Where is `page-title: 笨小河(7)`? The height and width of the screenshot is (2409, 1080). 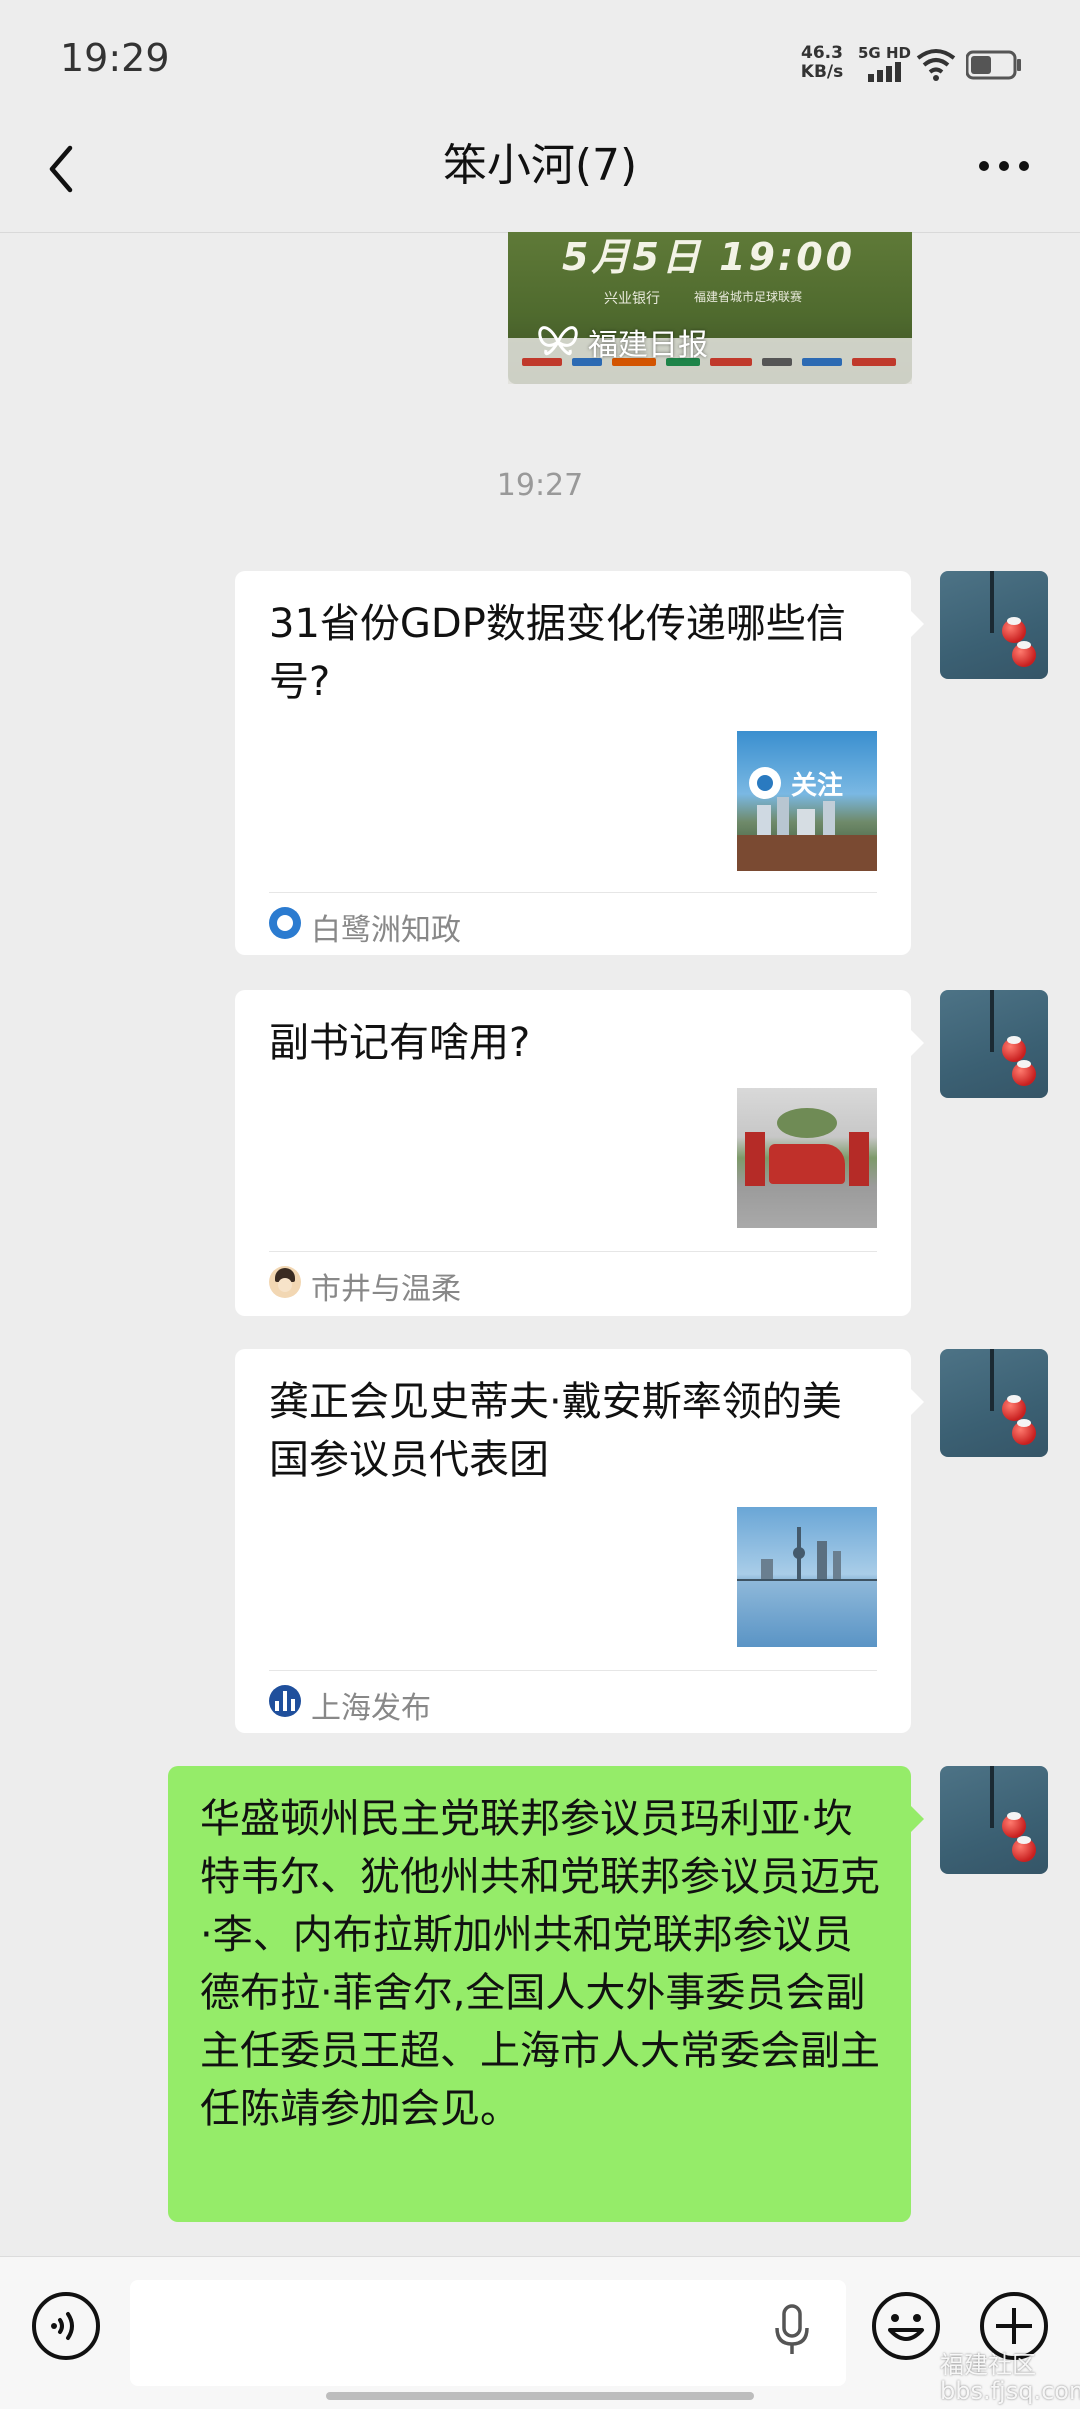
page-title: 笨小河(7) is located at coordinates (540, 165).